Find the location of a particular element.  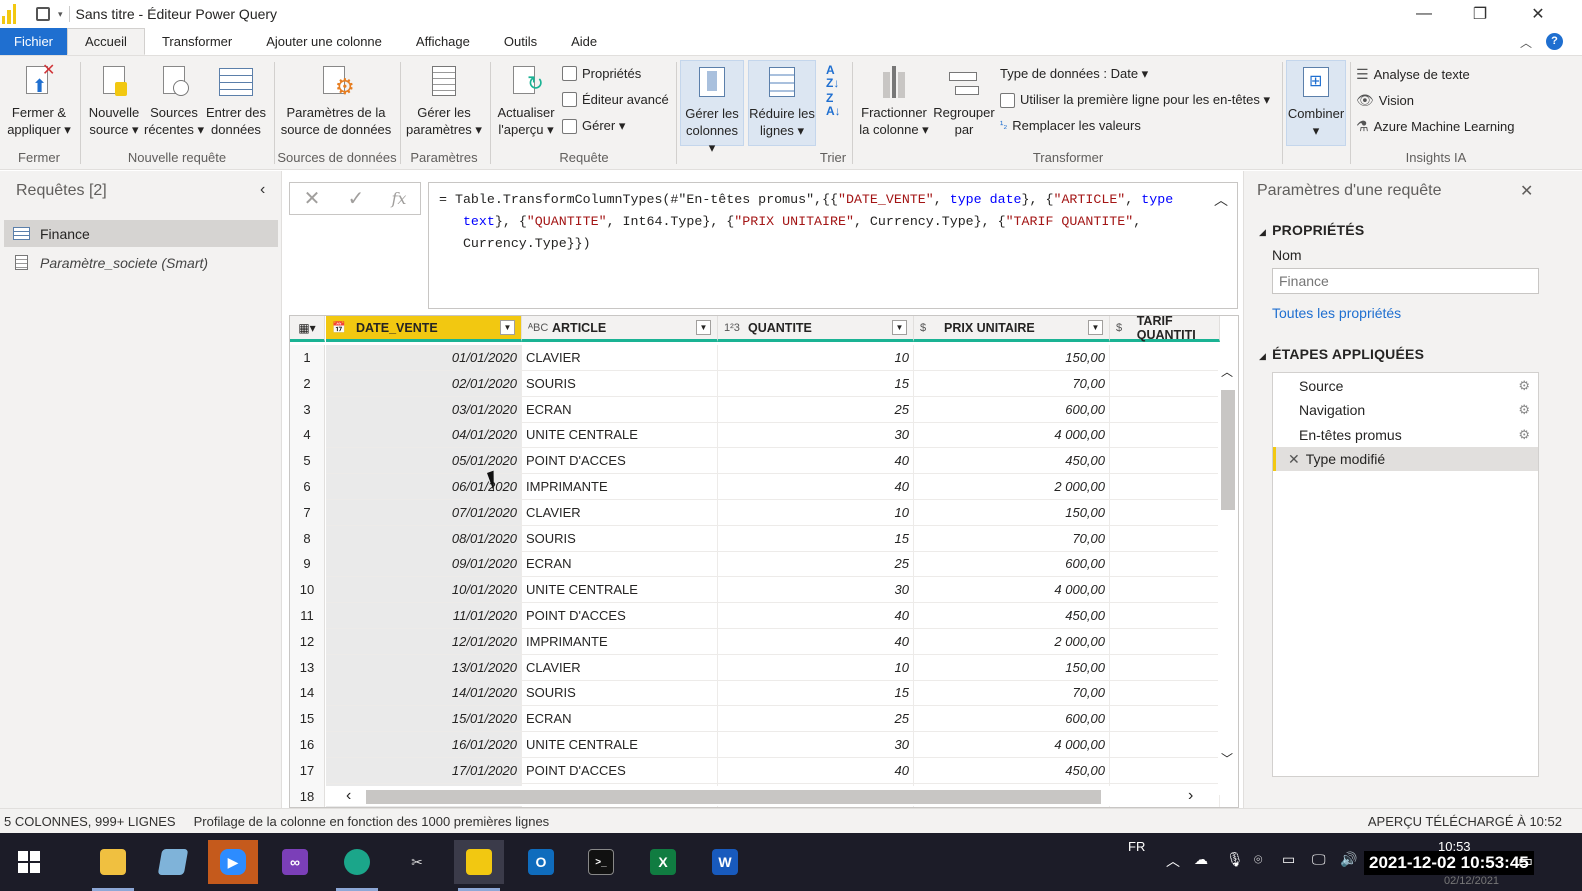

table-row: 4 04/01/2020 UNITE CENTRALE 30 4 000,00 is located at coordinates (755, 435).